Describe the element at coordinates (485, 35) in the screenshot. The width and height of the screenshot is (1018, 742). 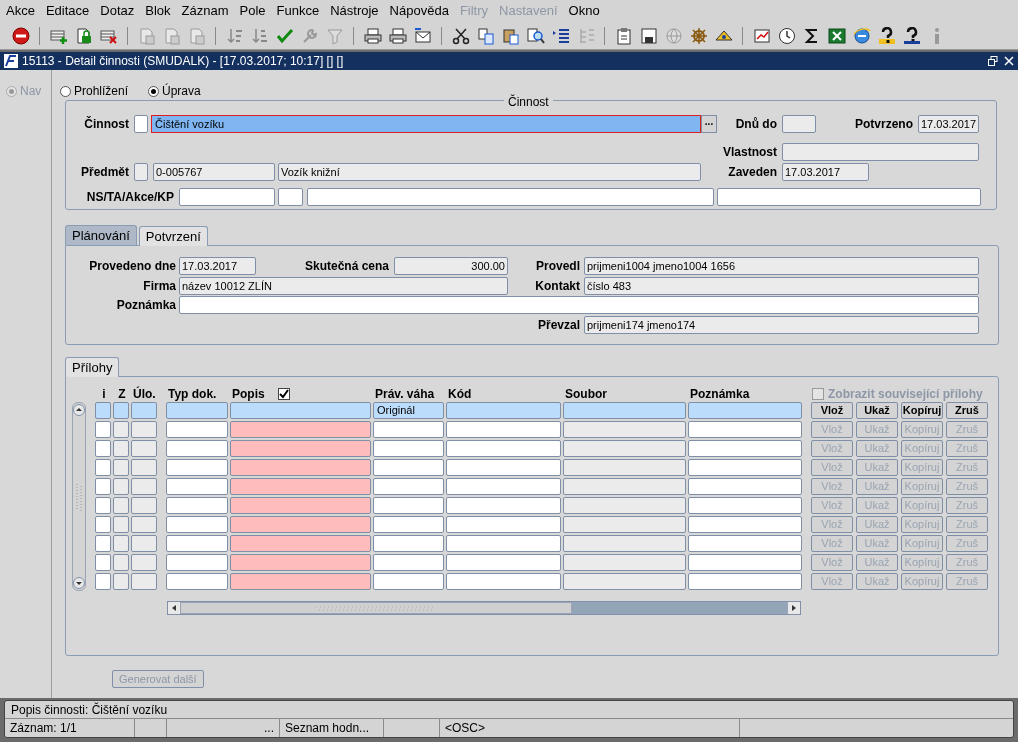
I see `copy-icon` at that location.